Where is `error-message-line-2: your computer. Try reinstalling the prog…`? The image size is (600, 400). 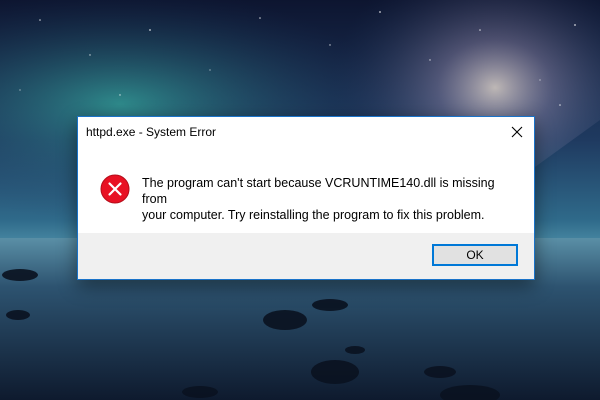 error-message-line-2: your computer. Try reinstalling the prog… is located at coordinates (313, 215).